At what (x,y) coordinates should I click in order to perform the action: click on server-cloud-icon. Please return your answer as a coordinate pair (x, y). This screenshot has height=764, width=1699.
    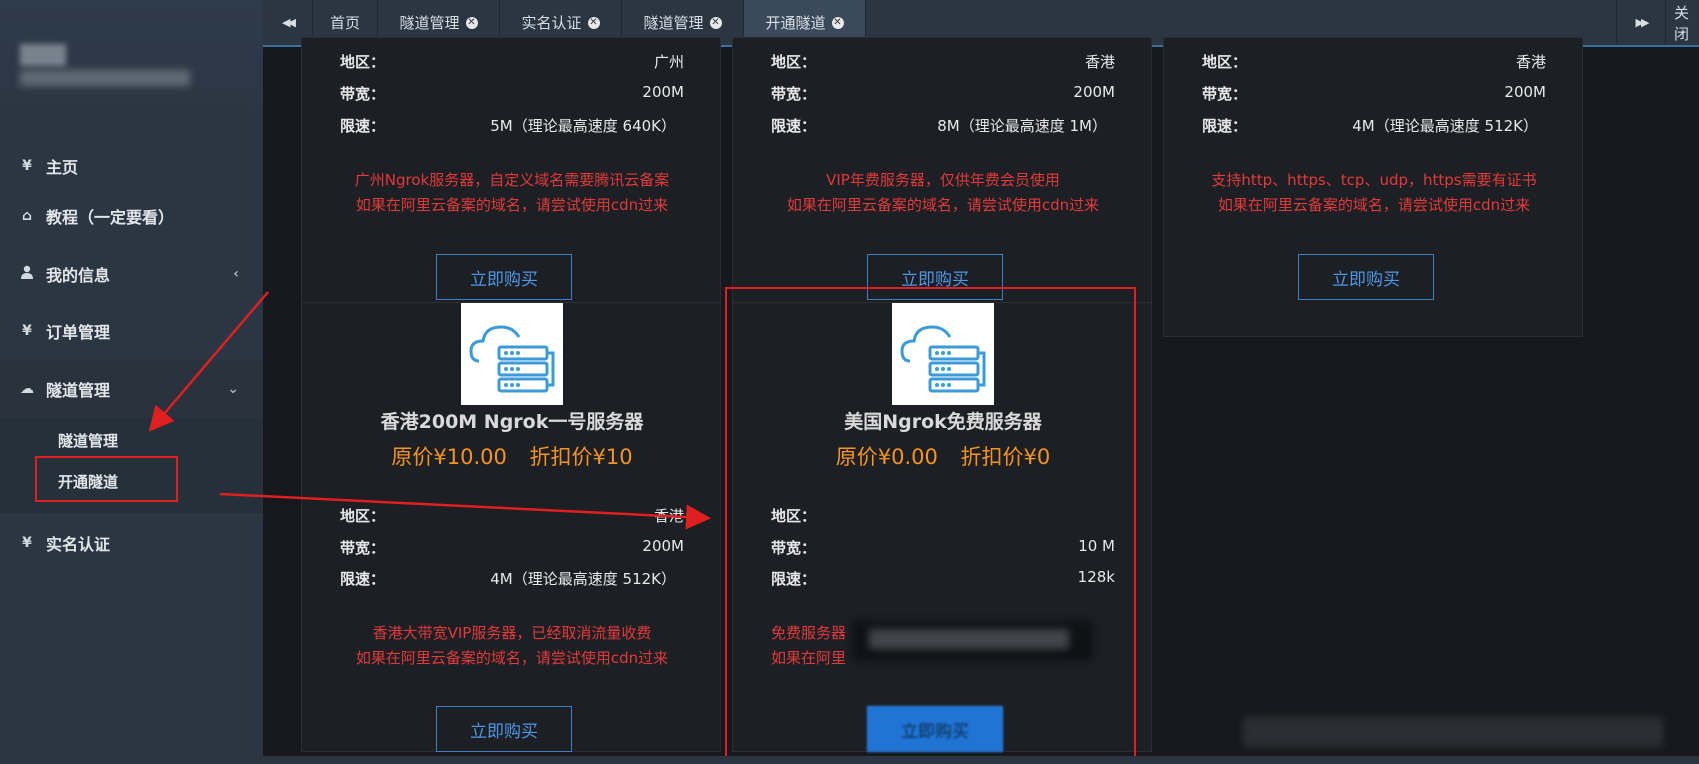
    Looking at the image, I should click on (512, 354).